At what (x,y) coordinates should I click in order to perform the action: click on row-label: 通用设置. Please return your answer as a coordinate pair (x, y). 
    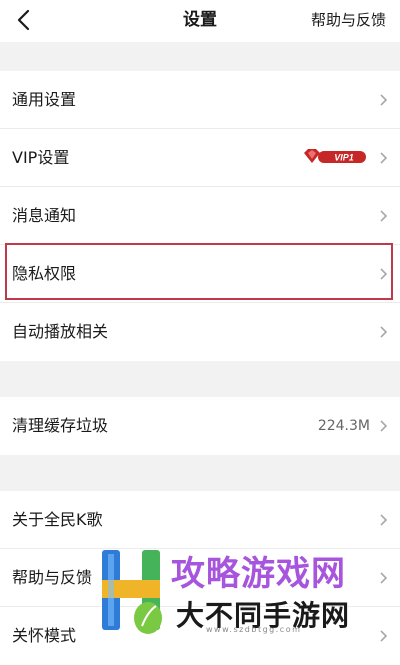
    Looking at the image, I should click on (44, 99).